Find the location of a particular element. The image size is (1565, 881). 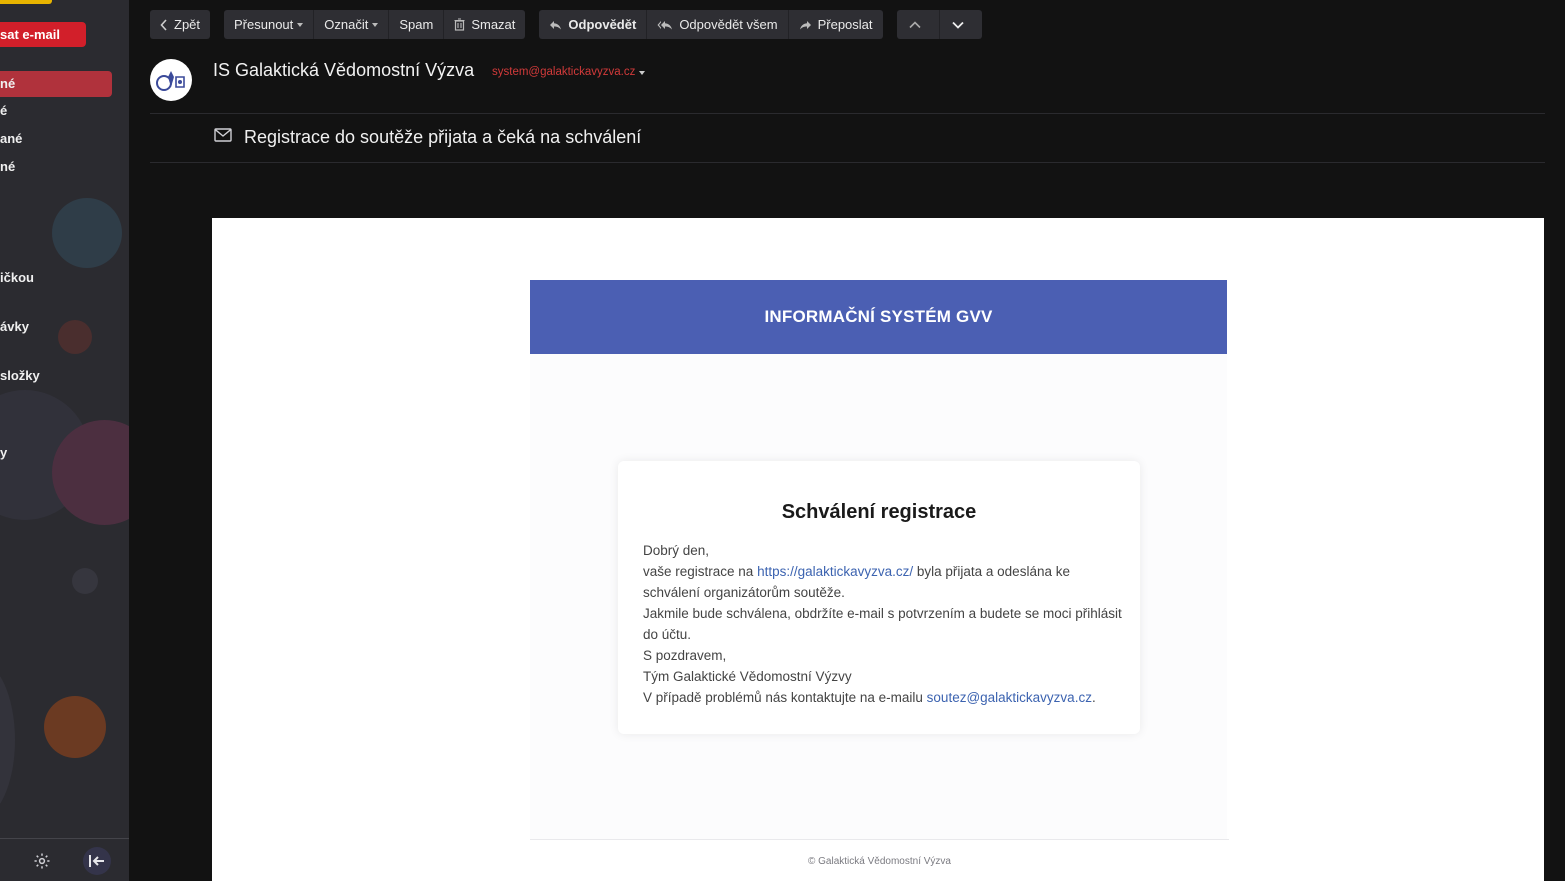

signature: Tým Galaktické Vědomostní Výzvy is located at coordinates (747, 676).